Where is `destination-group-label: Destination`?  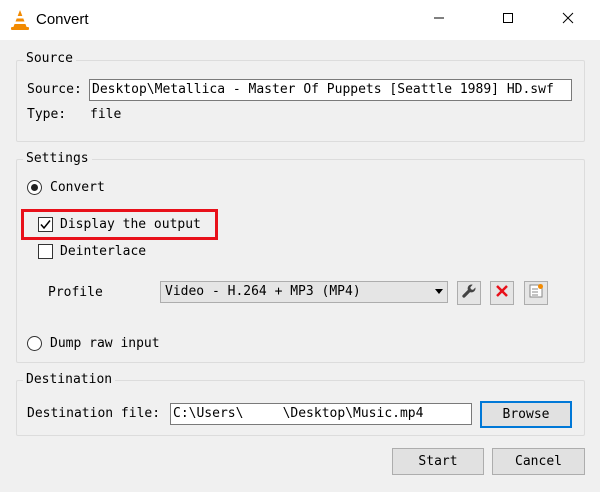 destination-group-label: Destination is located at coordinates (69, 379).